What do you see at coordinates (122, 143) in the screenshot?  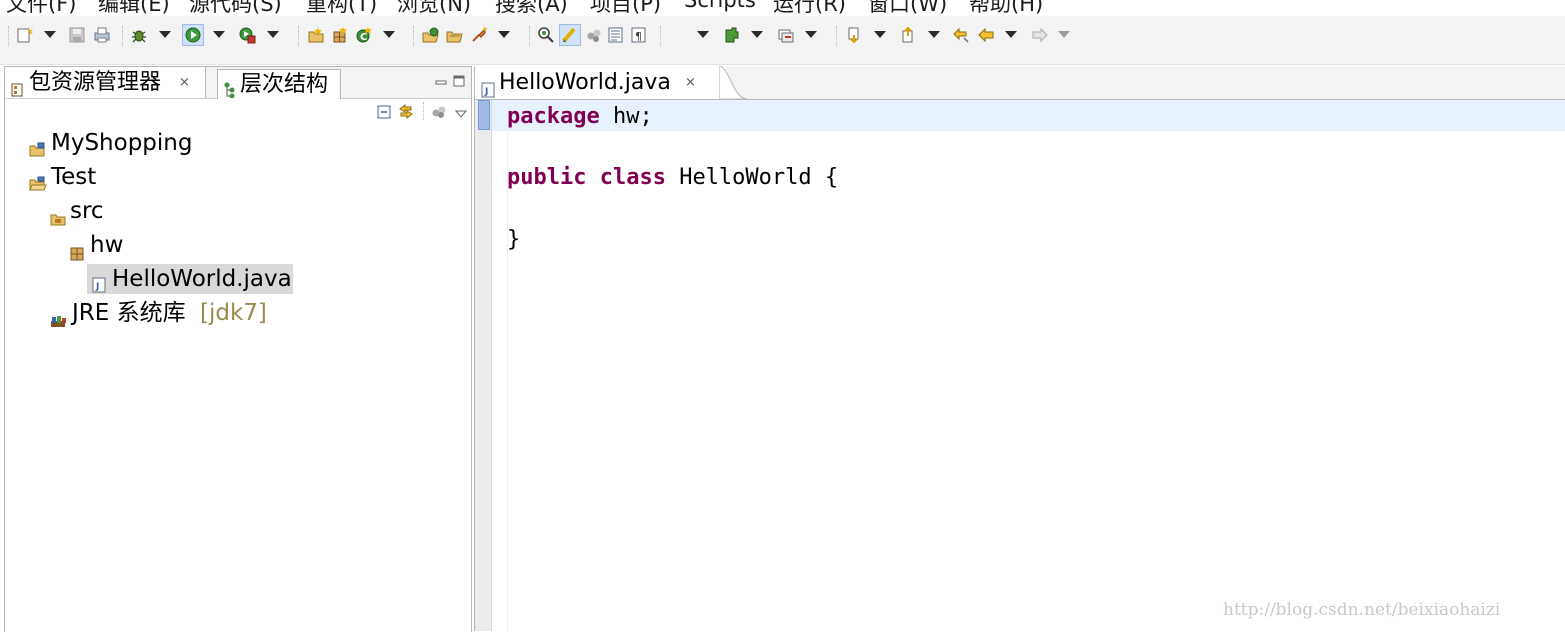 I see `tree-item-label: MyShopping` at bounding box center [122, 143].